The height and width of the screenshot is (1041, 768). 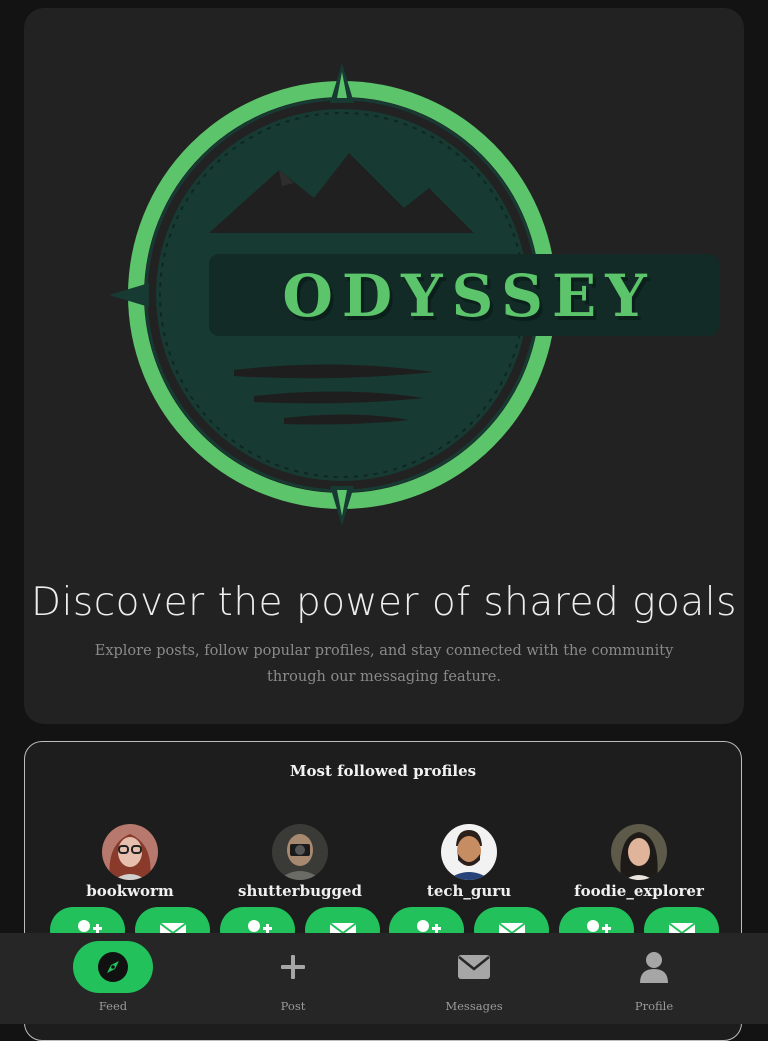 What do you see at coordinates (469, 296) in the screenshot?
I see `logo-wordmark: ODYSSEY` at bounding box center [469, 296].